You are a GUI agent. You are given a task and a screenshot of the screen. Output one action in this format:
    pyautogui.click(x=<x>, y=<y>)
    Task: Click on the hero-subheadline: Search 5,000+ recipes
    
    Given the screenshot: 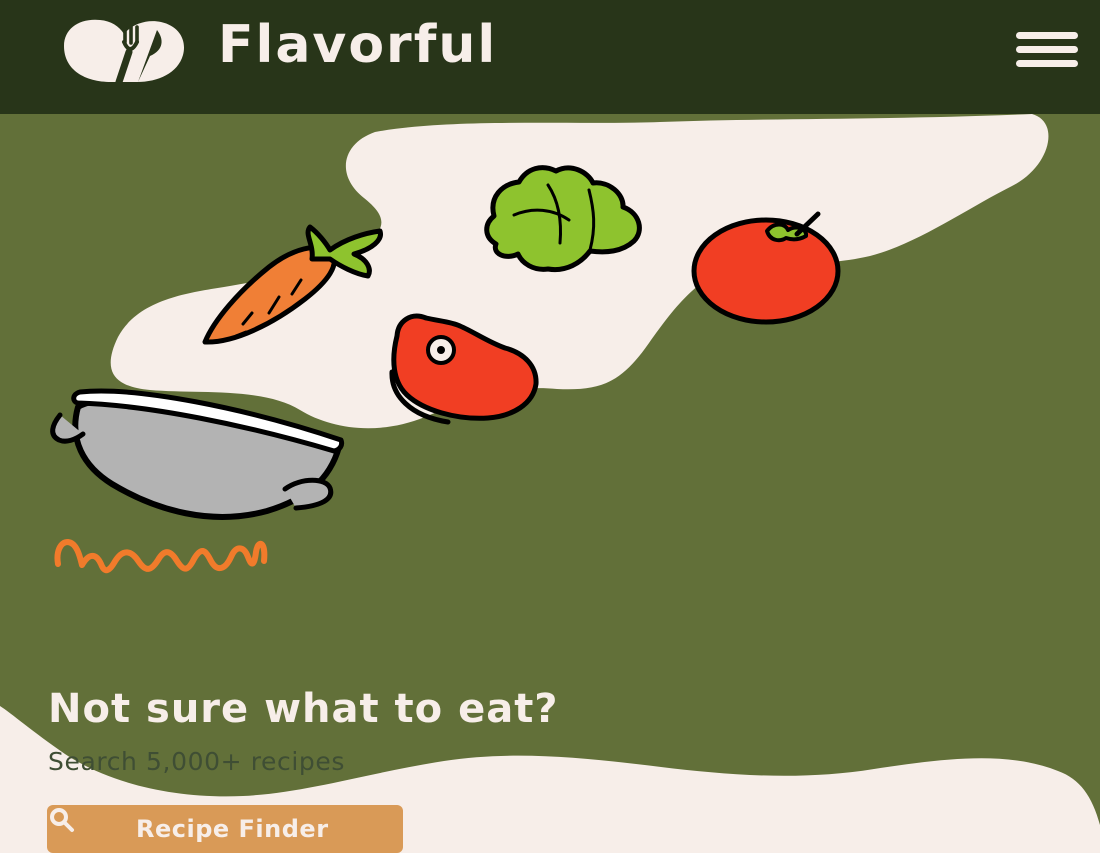 What is the action you would take?
    pyautogui.click(x=196, y=761)
    